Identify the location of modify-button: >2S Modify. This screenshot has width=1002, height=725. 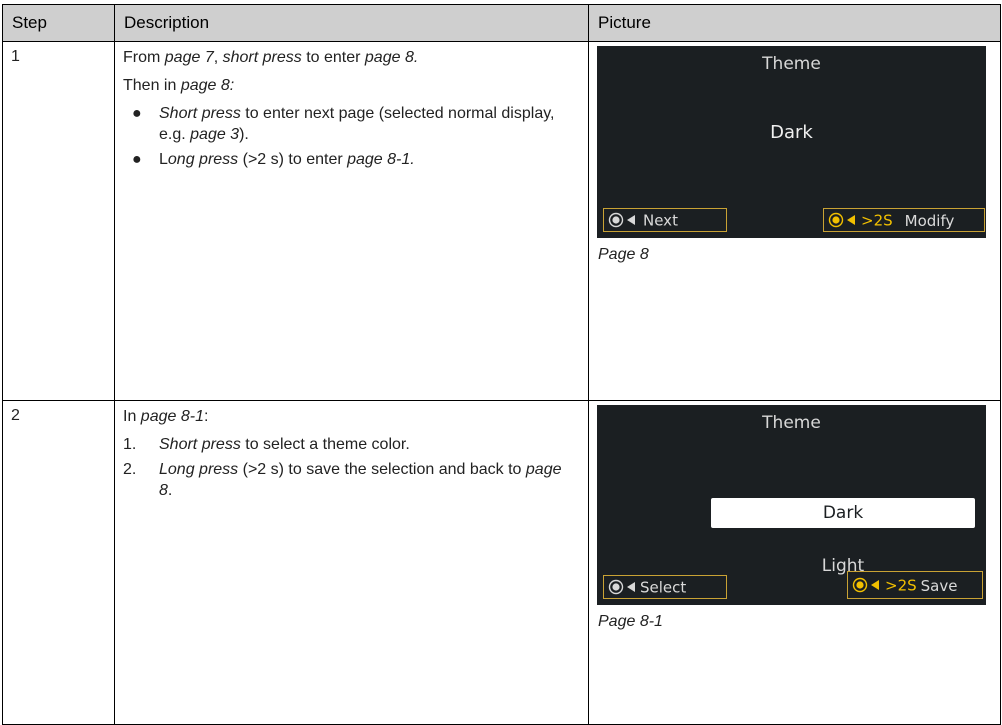
(904, 220).